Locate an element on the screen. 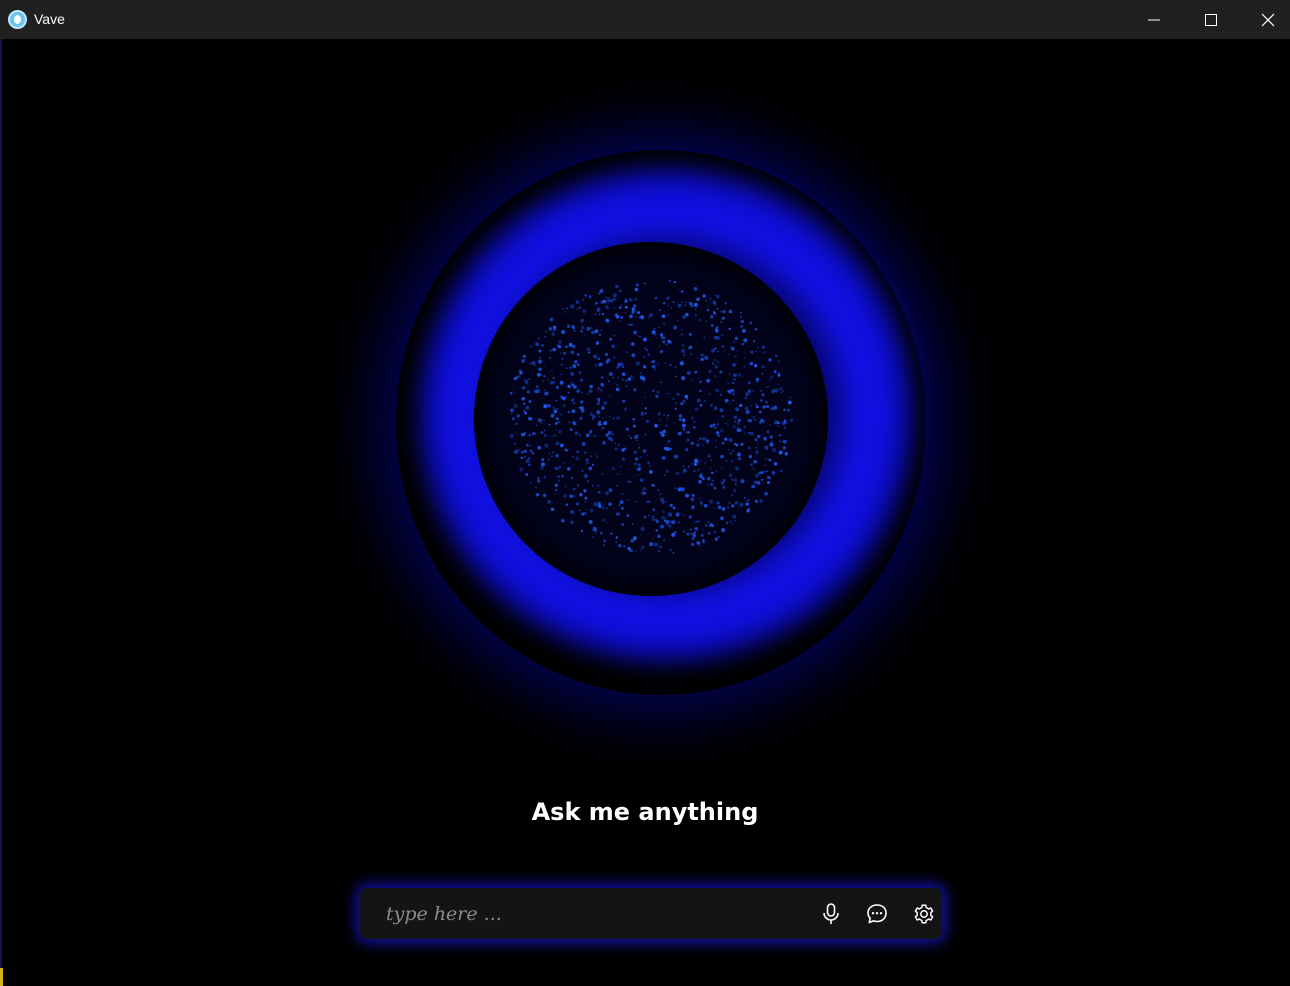  minimize-icon is located at coordinates (1154, 19).